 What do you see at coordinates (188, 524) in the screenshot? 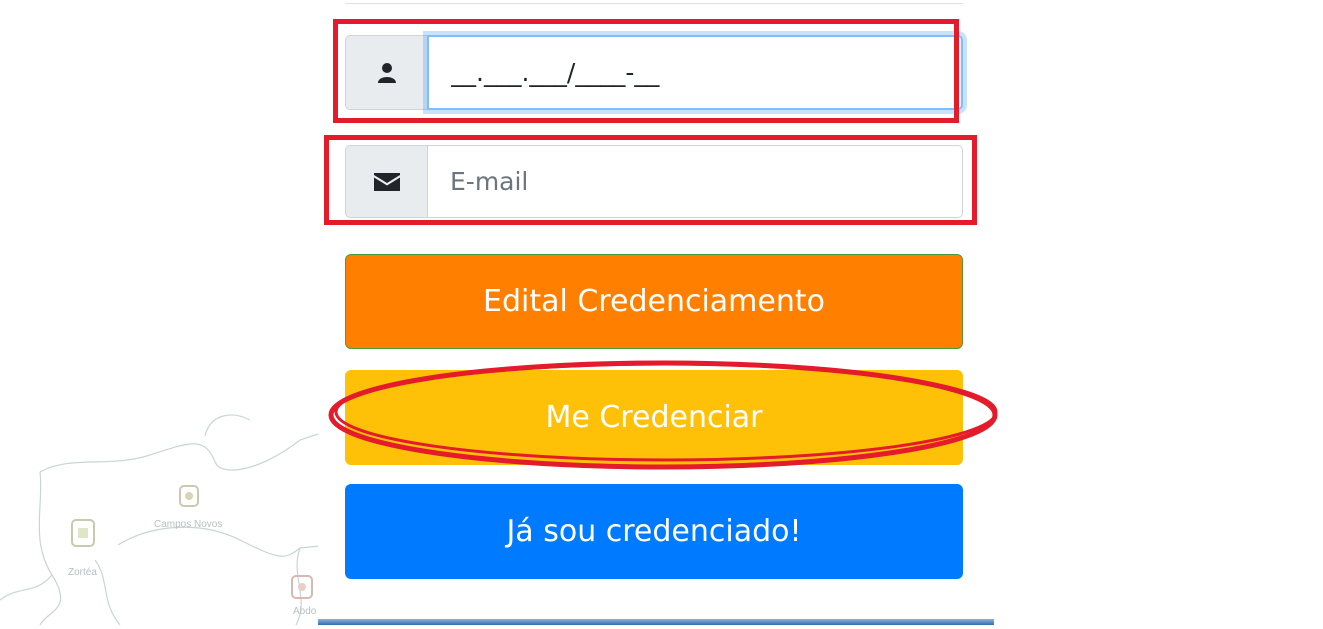
I see `map-label: Campos Novos` at bounding box center [188, 524].